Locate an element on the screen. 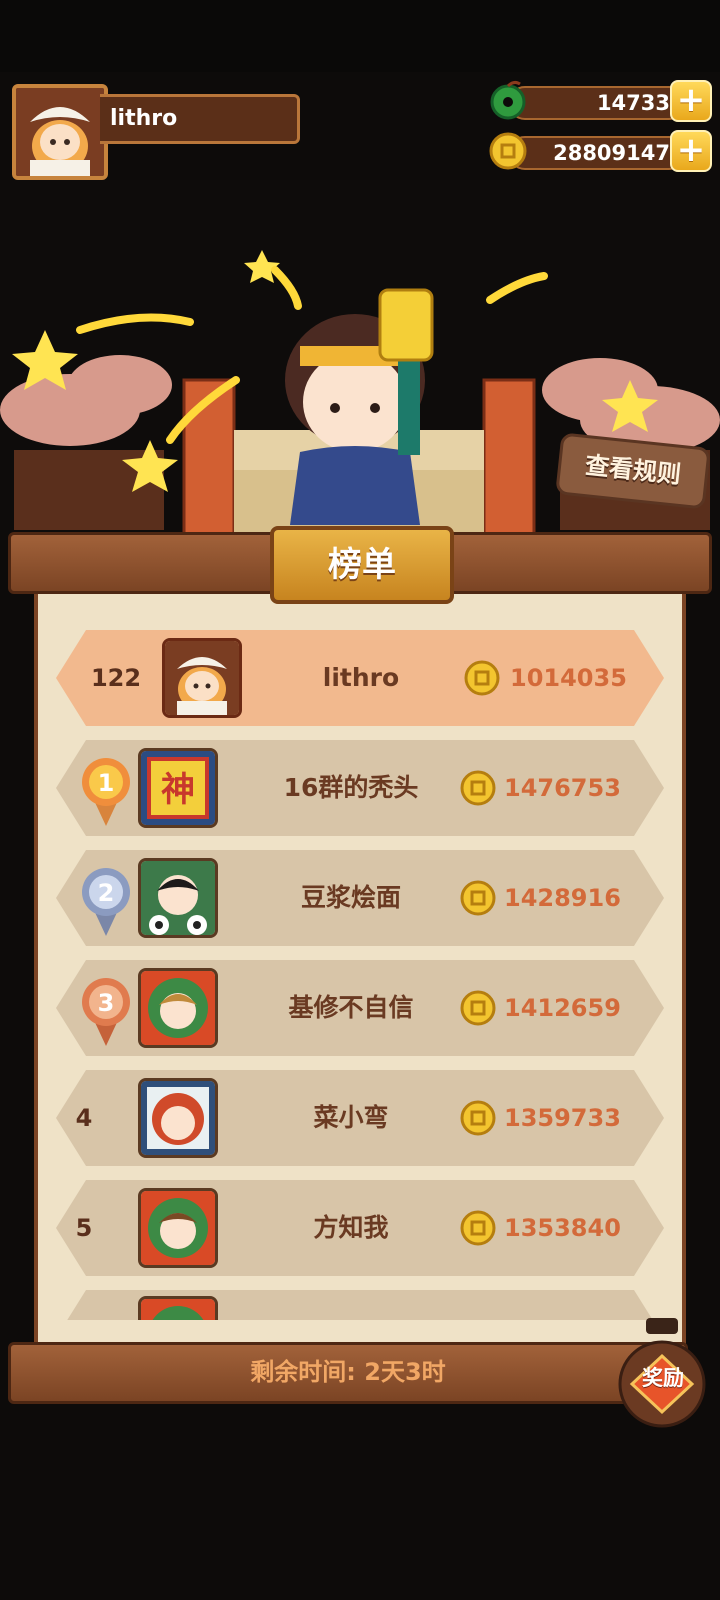  row-score: 1412659 is located at coordinates (562, 1008).